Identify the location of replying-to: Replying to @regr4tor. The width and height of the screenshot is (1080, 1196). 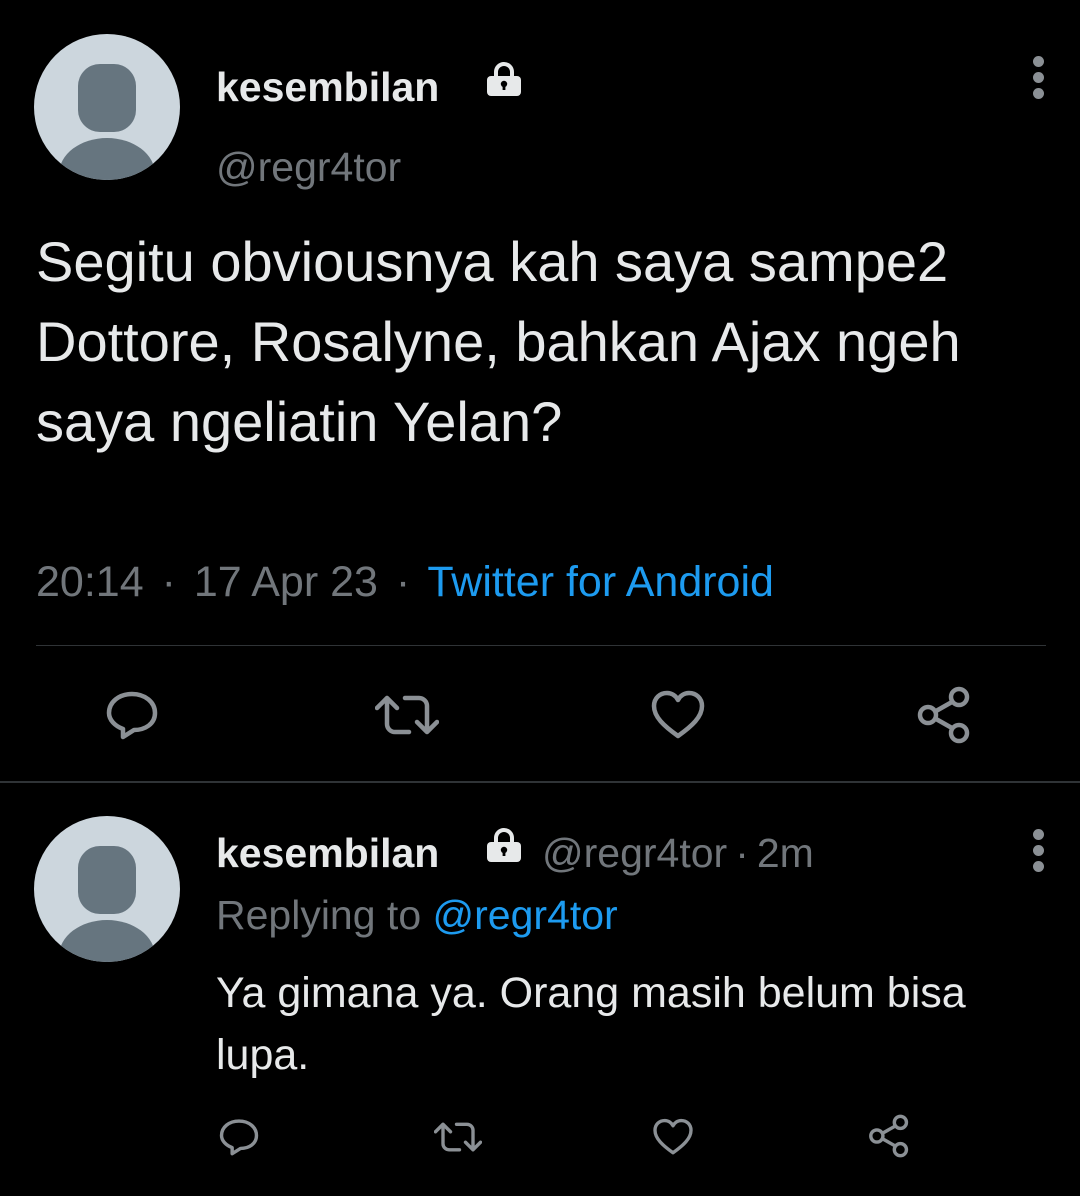
(417, 915).